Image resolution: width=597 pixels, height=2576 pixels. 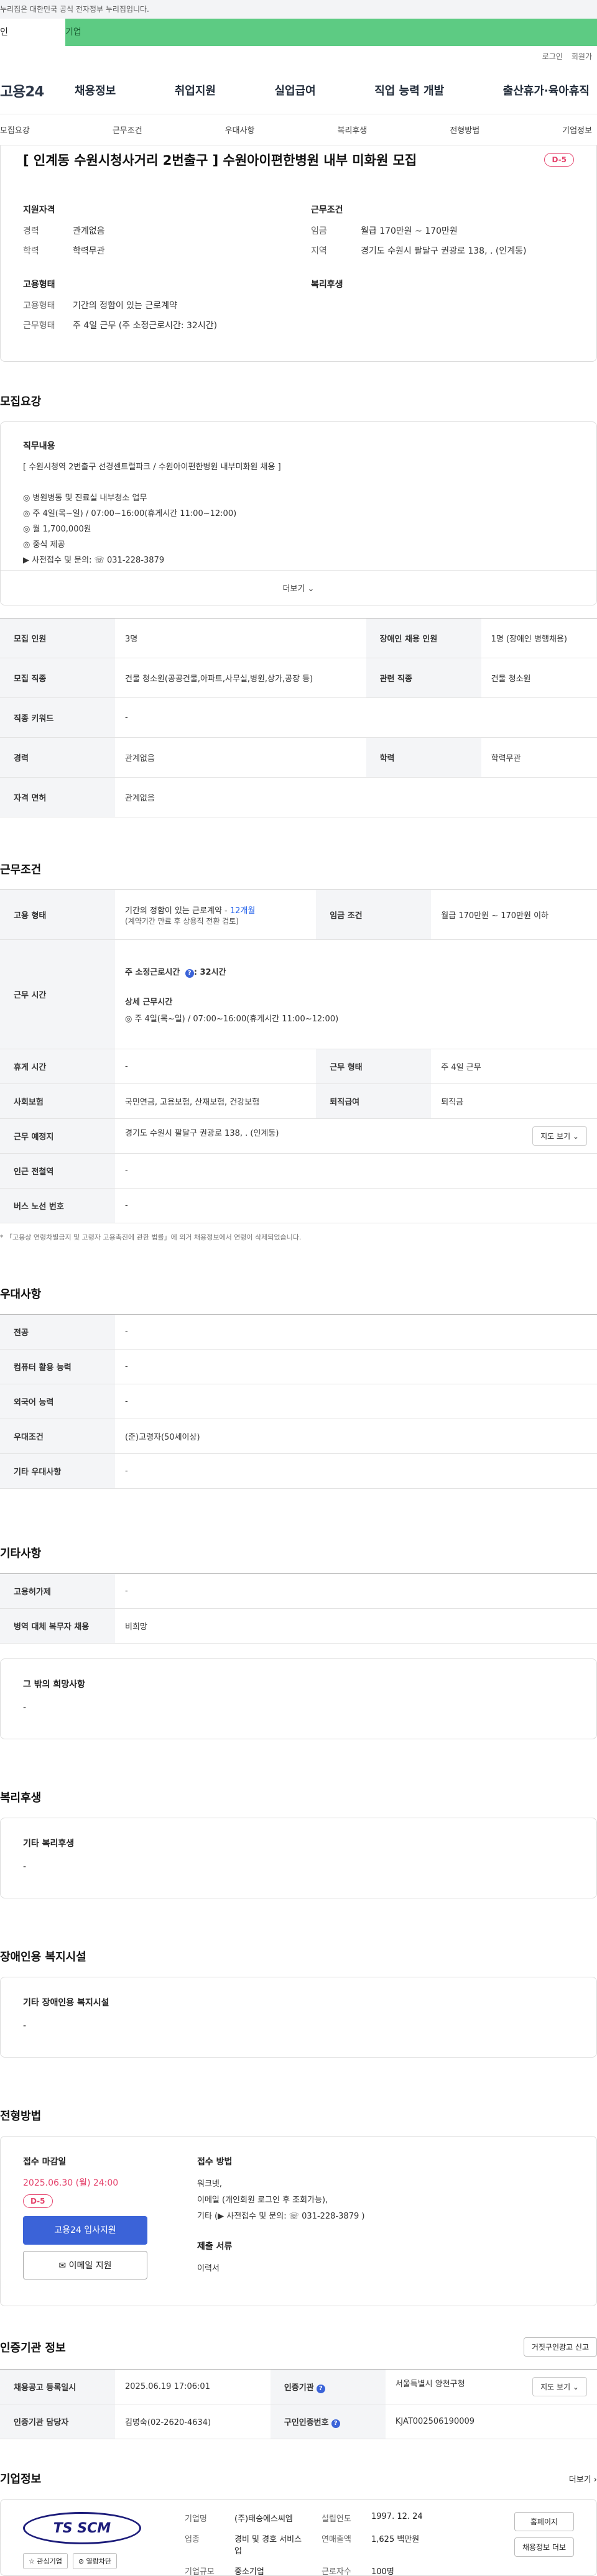 What do you see at coordinates (193, 2386) in the screenshot?
I see `table-cell: 2025.06.19 17:06:01` at bounding box center [193, 2386].